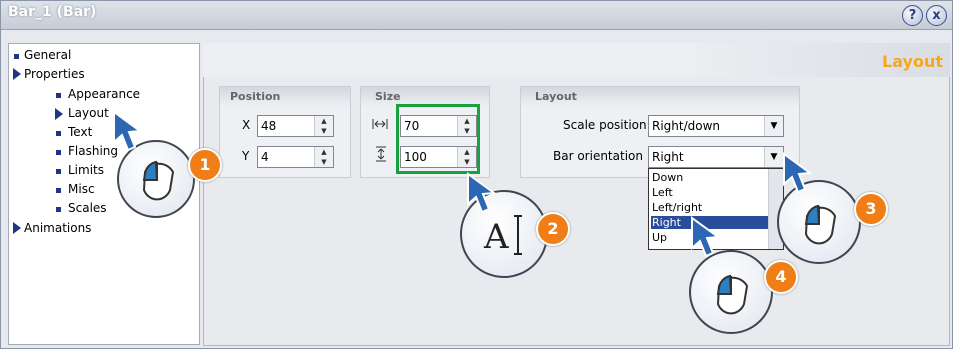  Describe the element at coordinates (598, 156) in the screenshot. I see `bar-orientation-label: Bar orientation` at that location.